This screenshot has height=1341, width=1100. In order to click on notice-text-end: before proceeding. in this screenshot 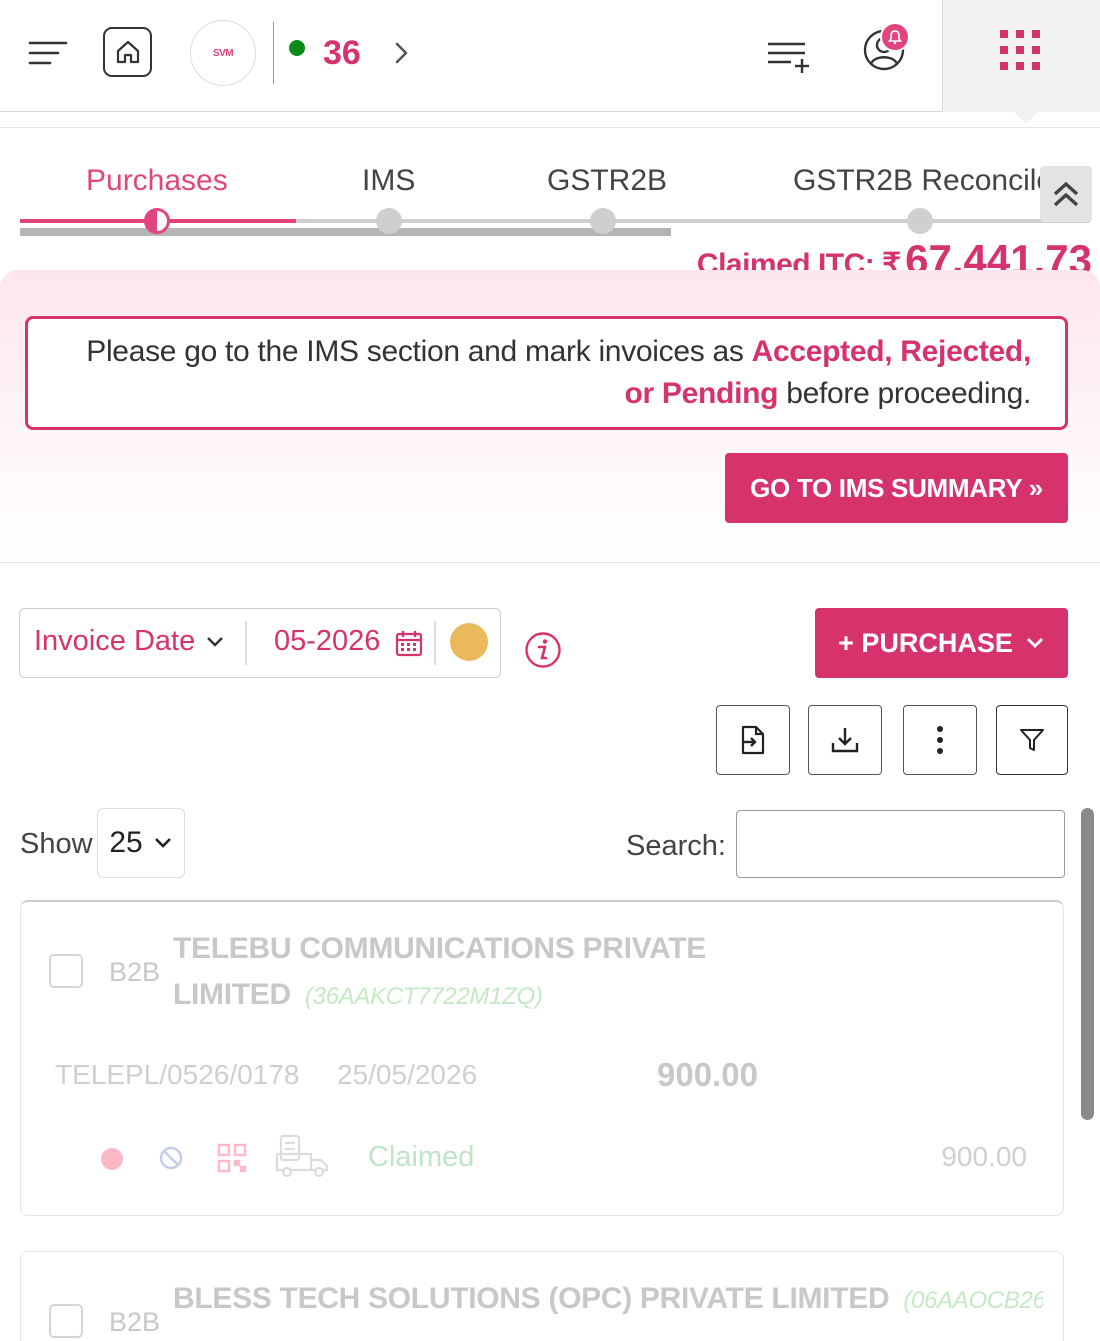, I will do `click(904, 393)`.